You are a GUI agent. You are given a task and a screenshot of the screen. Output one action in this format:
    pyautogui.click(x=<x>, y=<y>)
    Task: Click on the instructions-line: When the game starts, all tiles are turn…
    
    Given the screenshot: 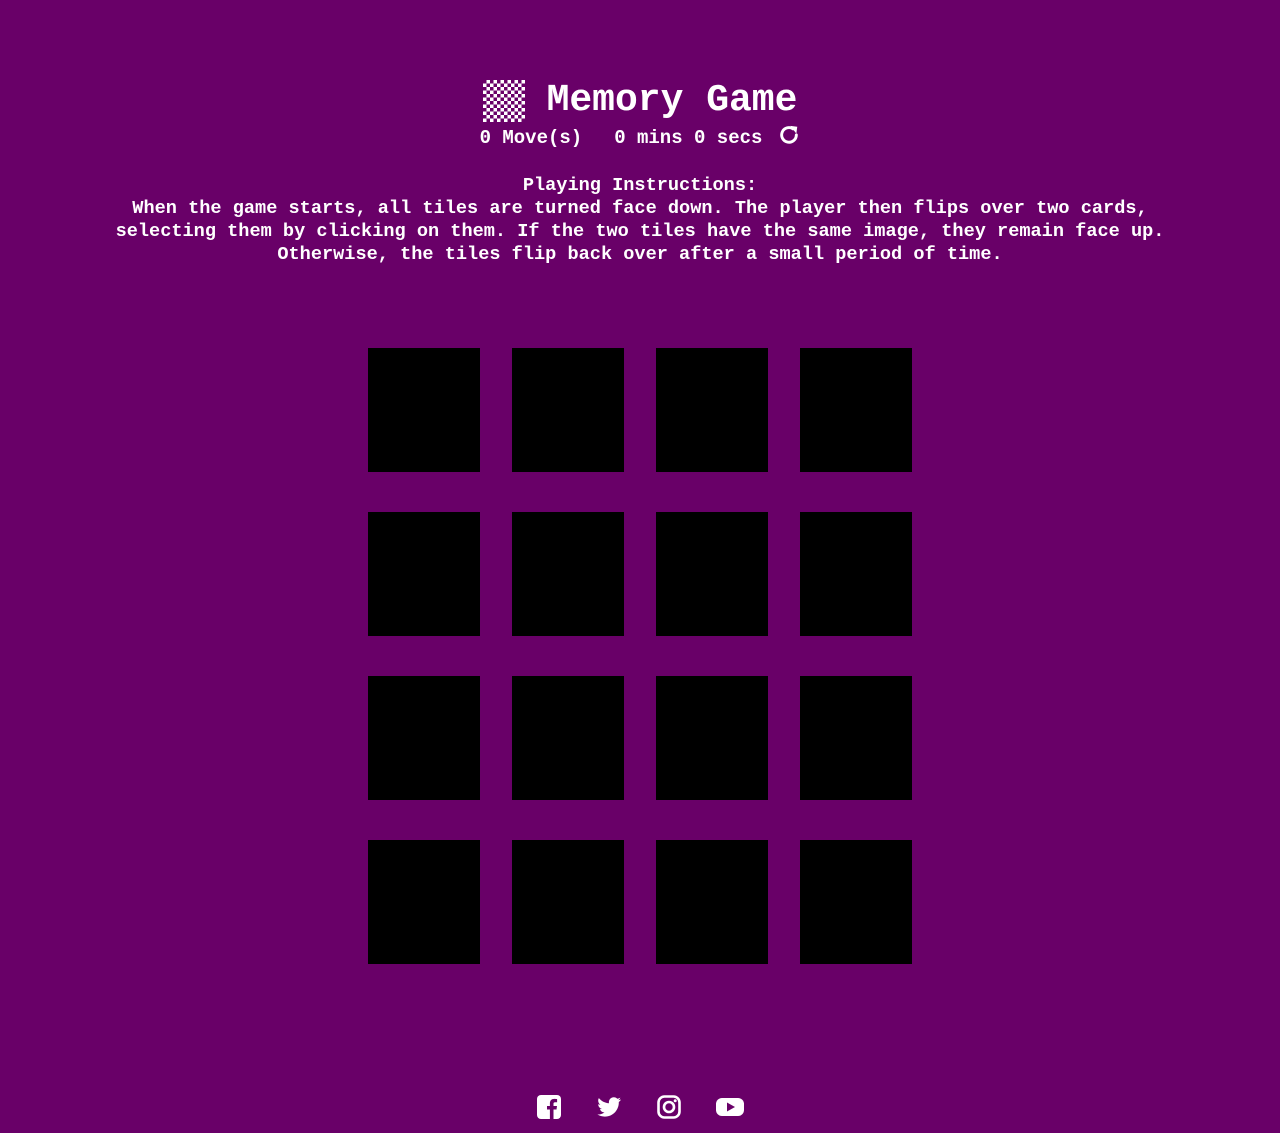 What is the action you would take?
    pyautogui.click(x=640, y=208)
    